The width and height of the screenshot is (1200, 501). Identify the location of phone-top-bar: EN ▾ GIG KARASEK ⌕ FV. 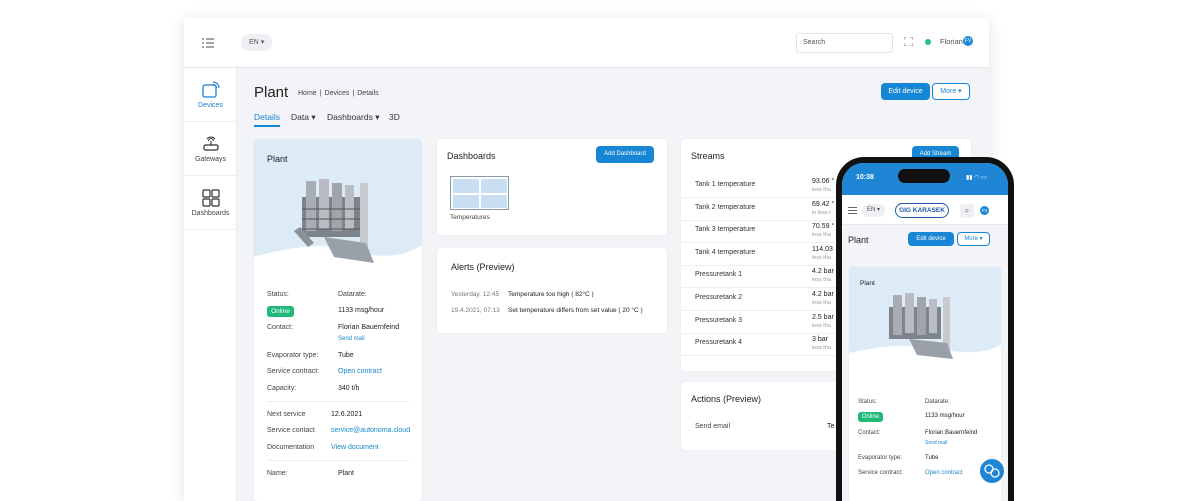
(925, 210).